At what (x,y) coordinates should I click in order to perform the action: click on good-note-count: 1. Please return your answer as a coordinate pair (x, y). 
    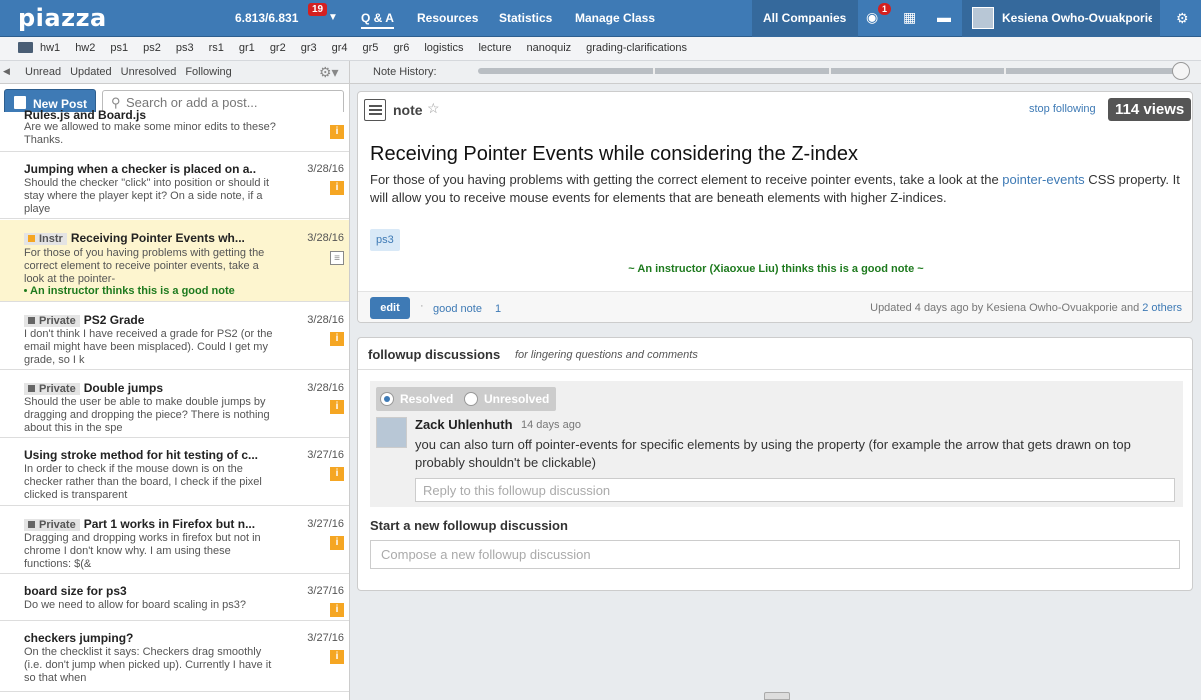
    Looking at the image, I should click on (498, 309).